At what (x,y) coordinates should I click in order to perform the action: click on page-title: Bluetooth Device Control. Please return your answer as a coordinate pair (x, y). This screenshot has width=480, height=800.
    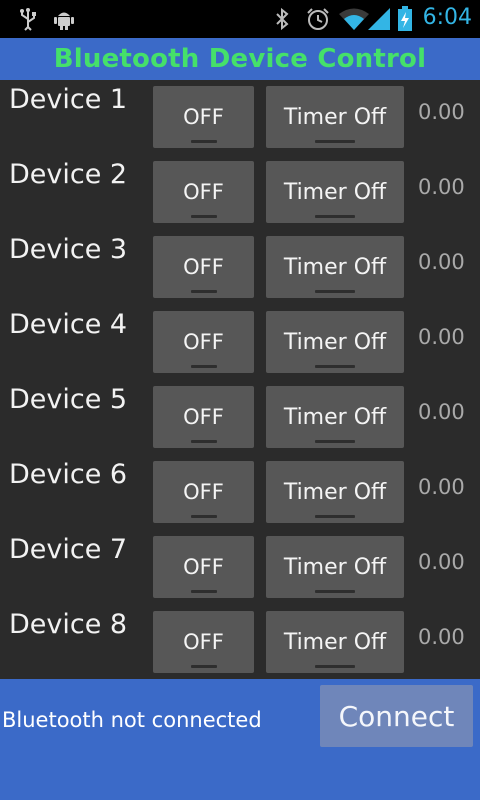
    Looking at the image, I should click on (240, 59).